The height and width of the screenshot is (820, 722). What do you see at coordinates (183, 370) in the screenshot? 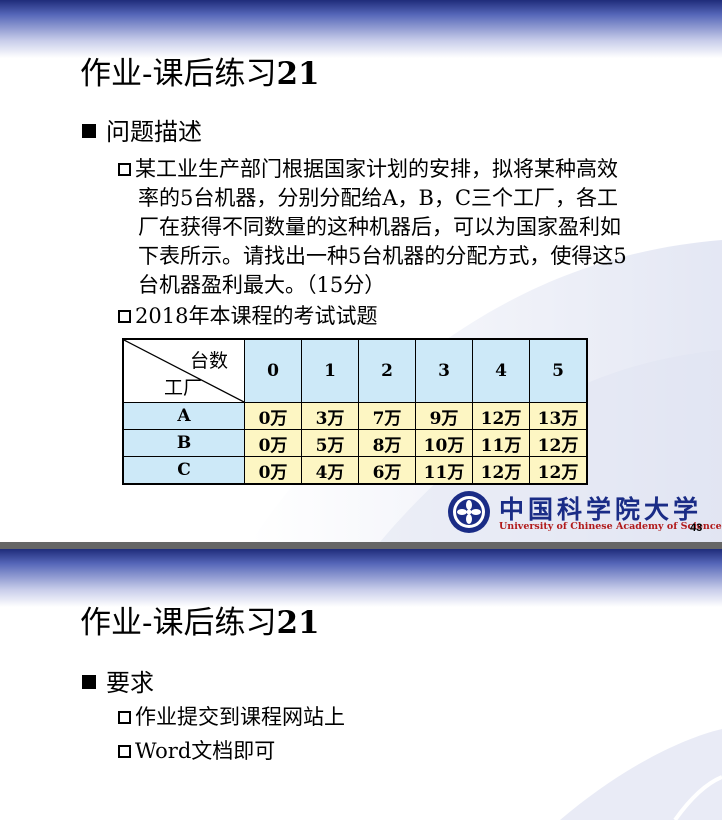
I see `corner-cell: 台数 工厂` at bounding box center [183, 370].